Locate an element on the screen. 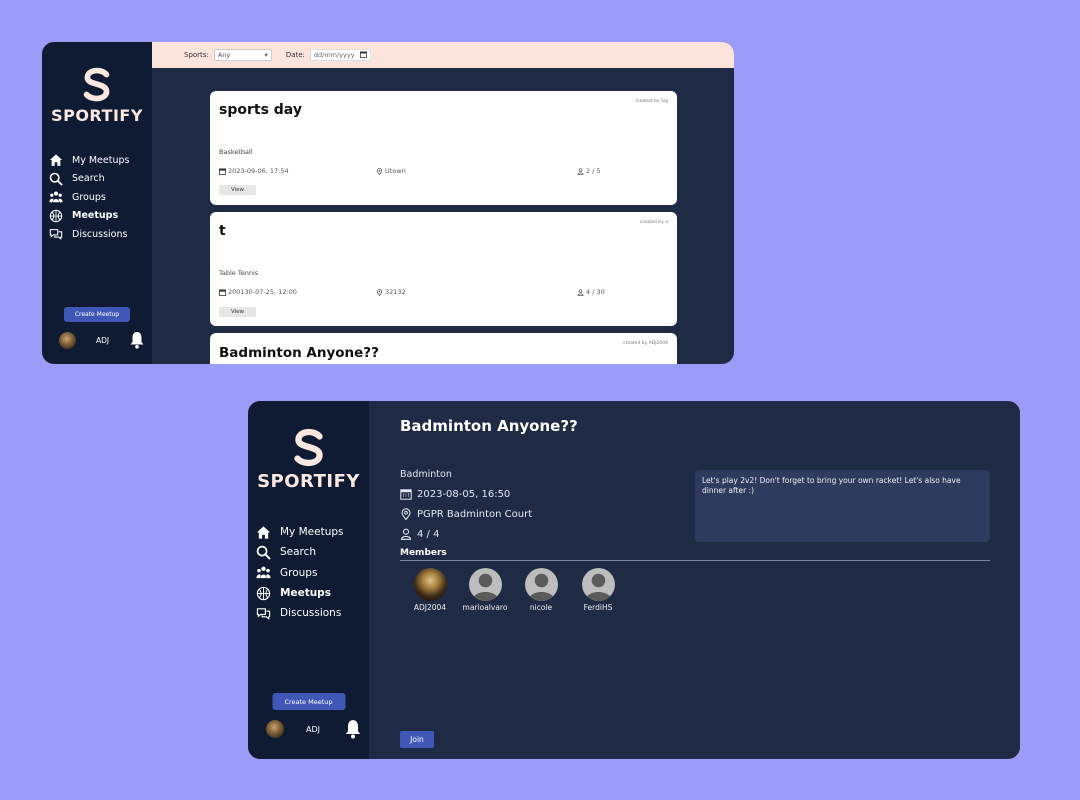  home-icon is located at coordinates (263, 532).